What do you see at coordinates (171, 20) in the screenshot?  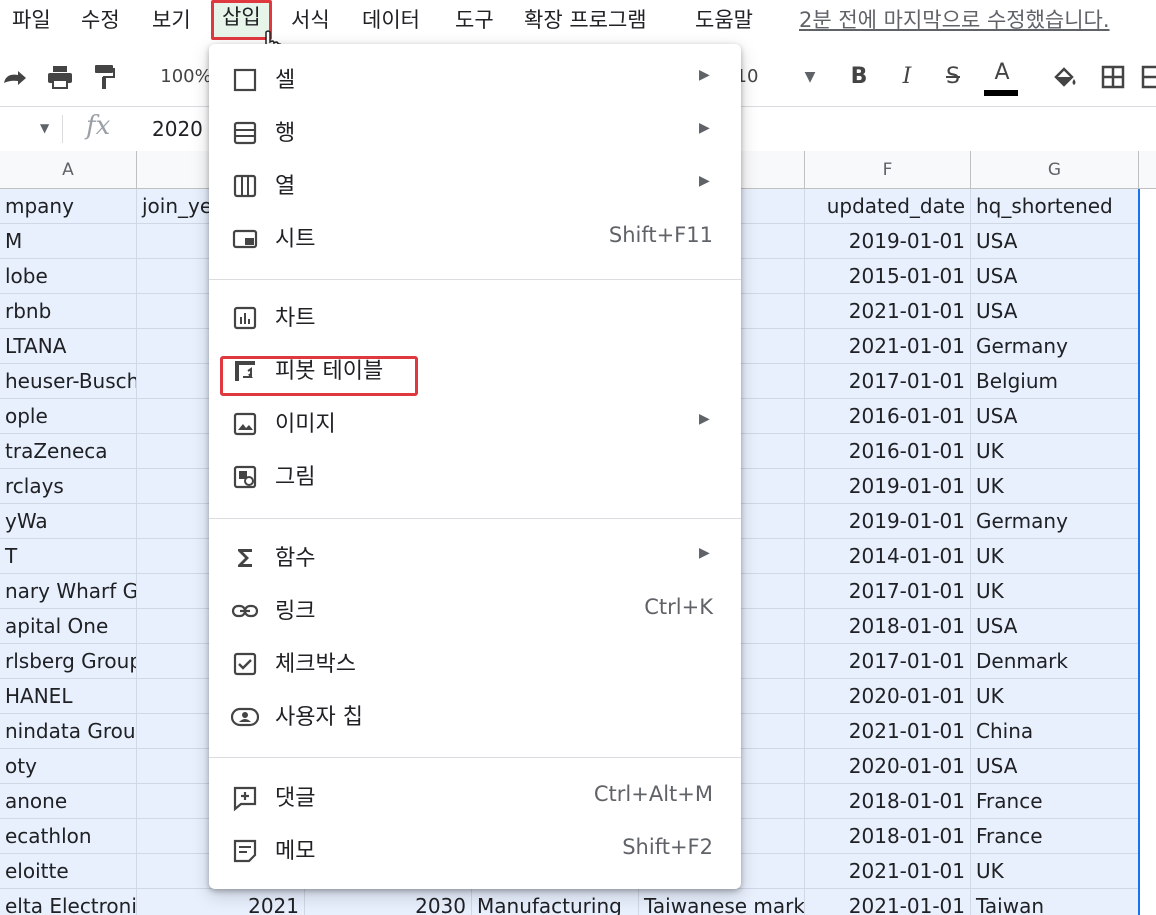 I see `menu-view: 보기` at bounding box center [171, 20].